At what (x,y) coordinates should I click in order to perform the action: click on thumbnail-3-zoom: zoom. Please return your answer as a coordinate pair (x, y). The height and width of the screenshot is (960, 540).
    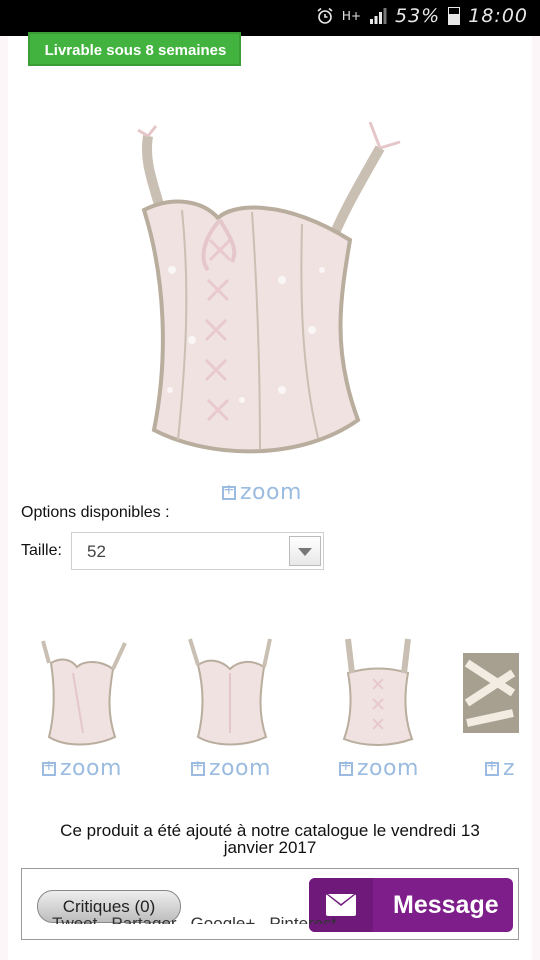
    Looking at the image, I should click on (379, 768).